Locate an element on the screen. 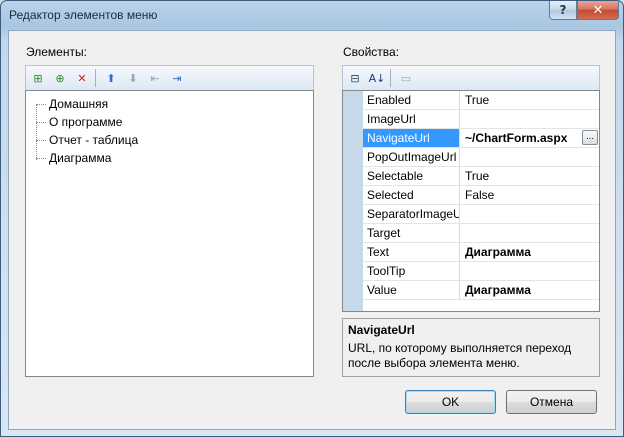  property-row-target: Target is located at coordinates (481, 233).